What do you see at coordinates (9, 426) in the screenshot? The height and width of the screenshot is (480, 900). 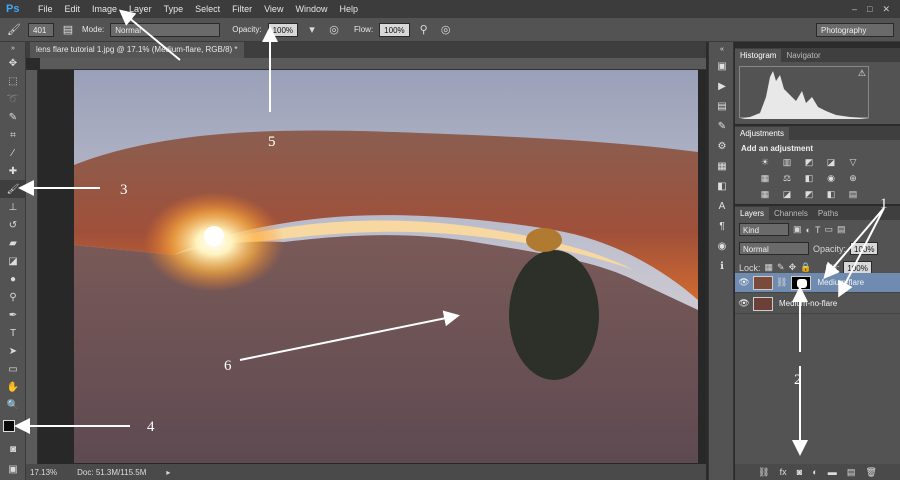 I see `foreground-color-swatch` at bounding box center [9, 426].